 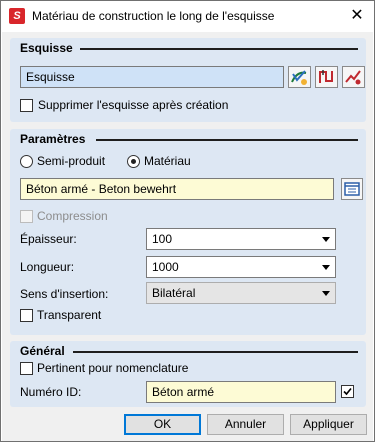 I want to click on edit-sketch-icon, so click(x=326, y=76).